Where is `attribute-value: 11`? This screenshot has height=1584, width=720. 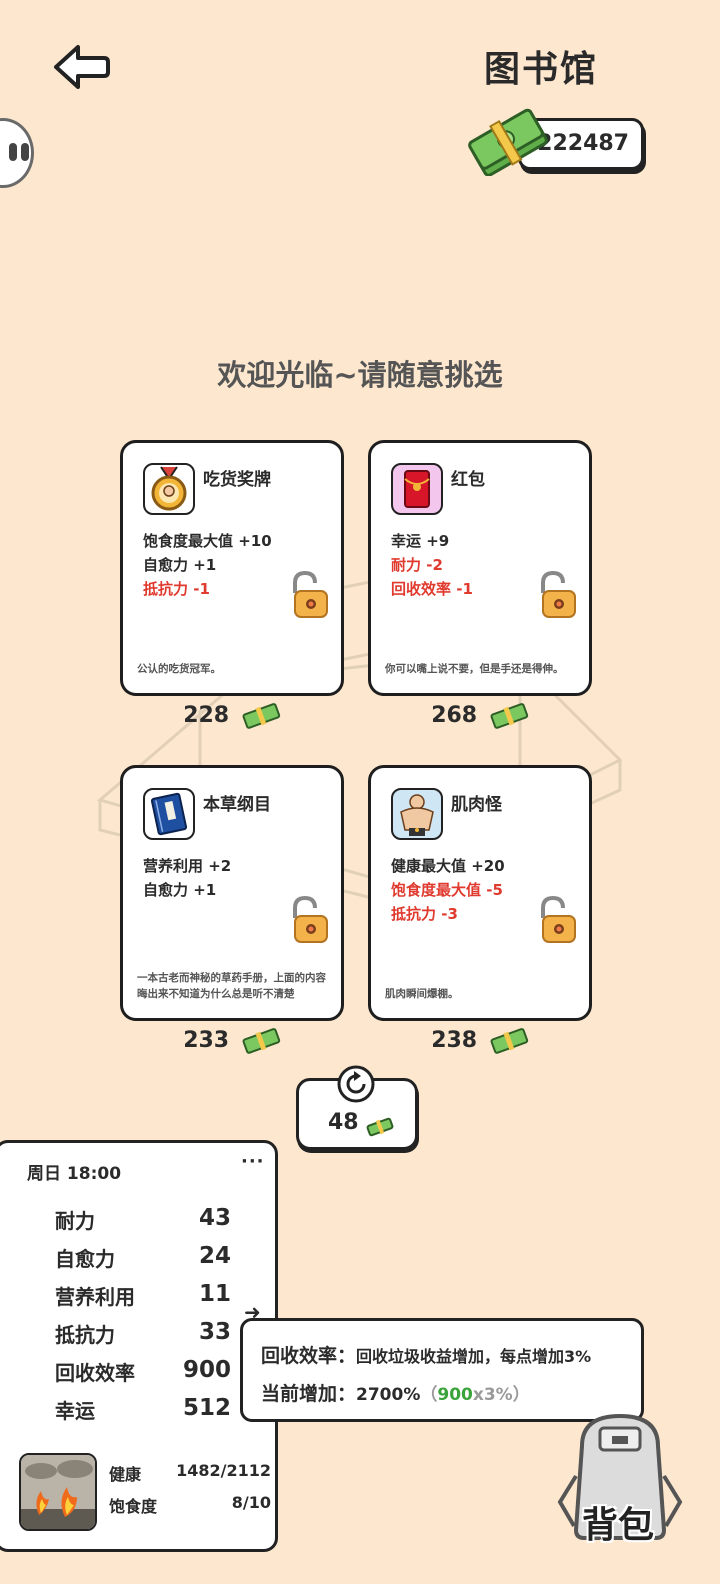 attribute-value: 11 is located at coordinates (214, 1294).